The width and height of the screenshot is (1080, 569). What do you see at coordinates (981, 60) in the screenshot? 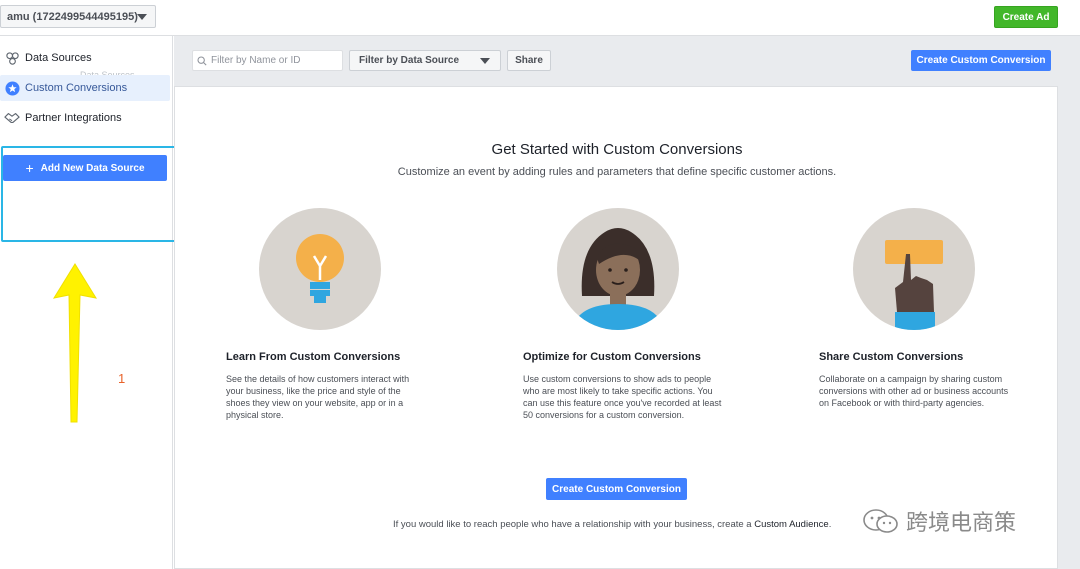
I see `create-custom-conversion-button: Create Custom Conversion` at bounding box center [981, 60].